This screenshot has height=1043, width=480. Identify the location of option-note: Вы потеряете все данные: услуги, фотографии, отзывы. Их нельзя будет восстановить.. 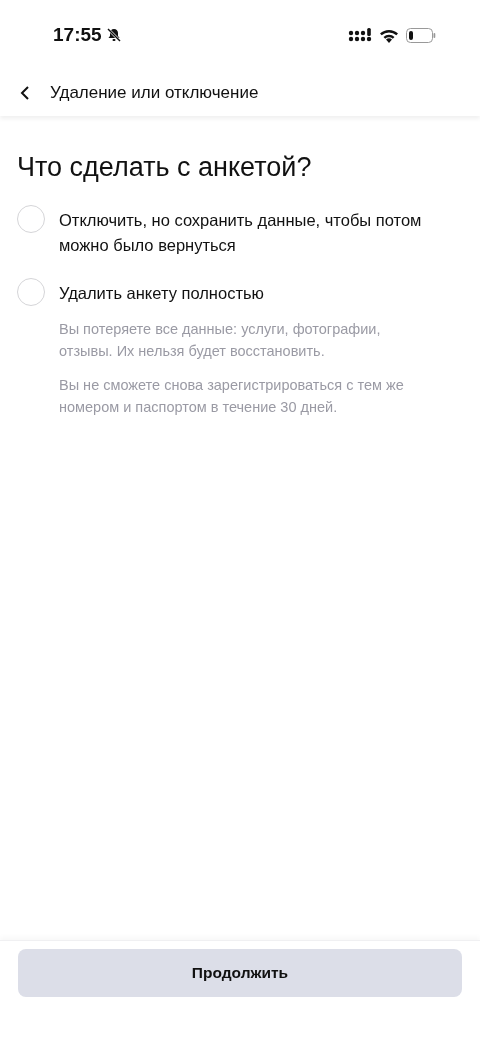
(220, 340).